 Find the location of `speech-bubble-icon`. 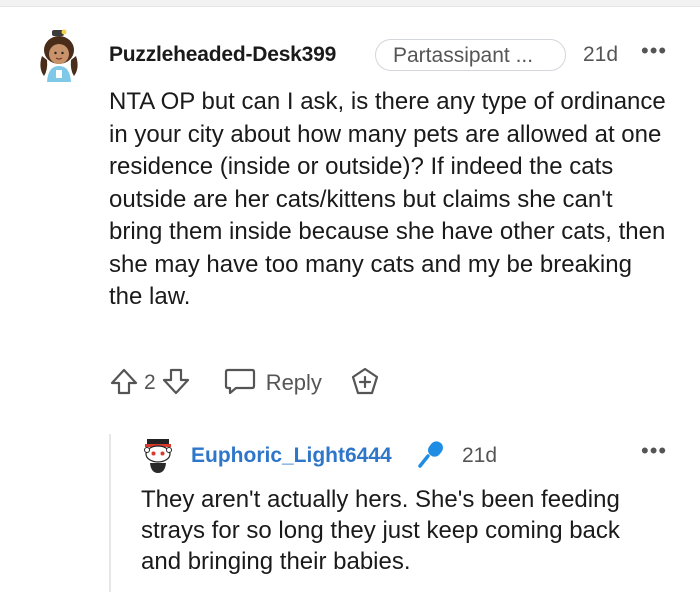

speech-bubble-icon is located at coordinates (240, 383).